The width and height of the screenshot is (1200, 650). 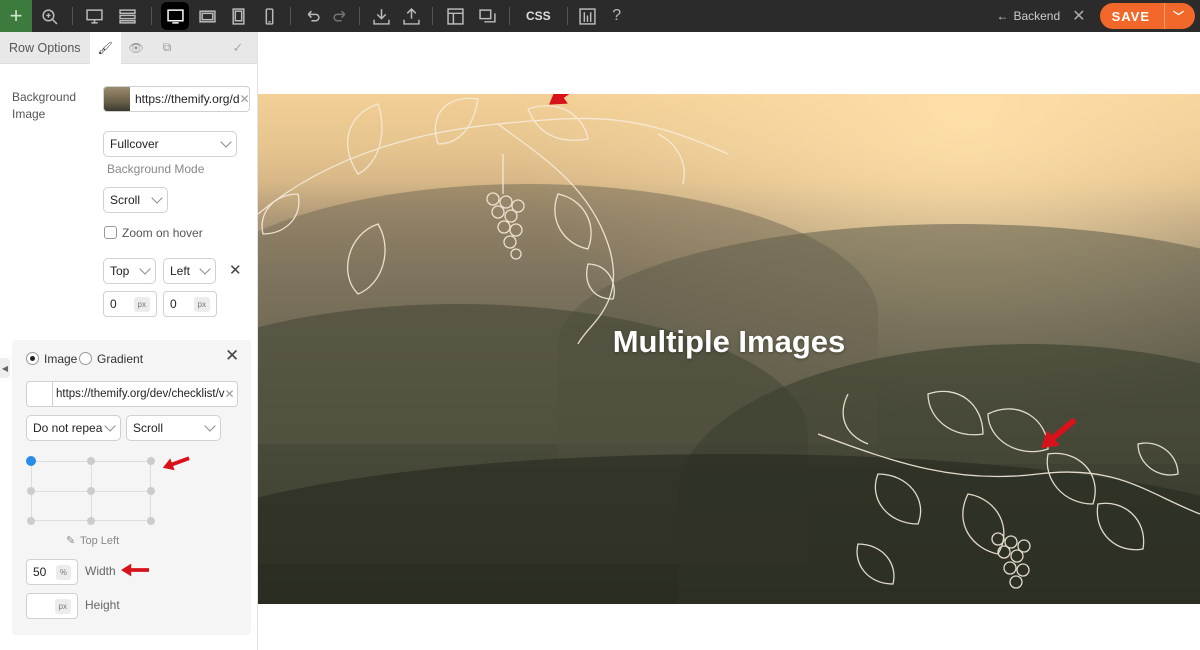 I want to click on position-horizontal-select: Left, so click(x=189, y=271).